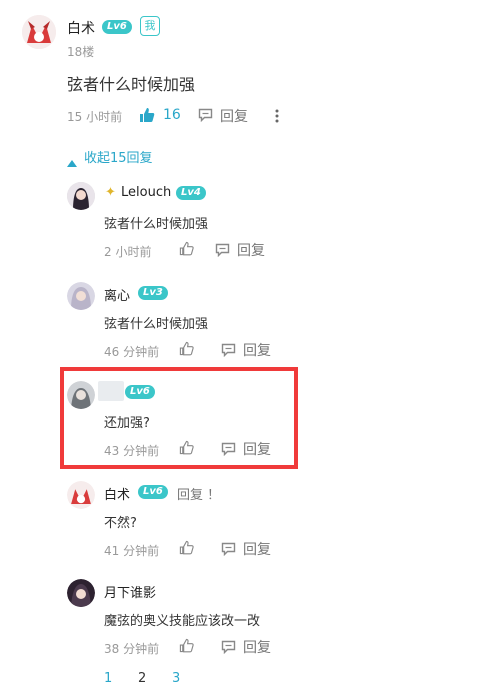 The image size is (501, 686). I want to click on collapse-label: 收起15回复, so click(118, 158).